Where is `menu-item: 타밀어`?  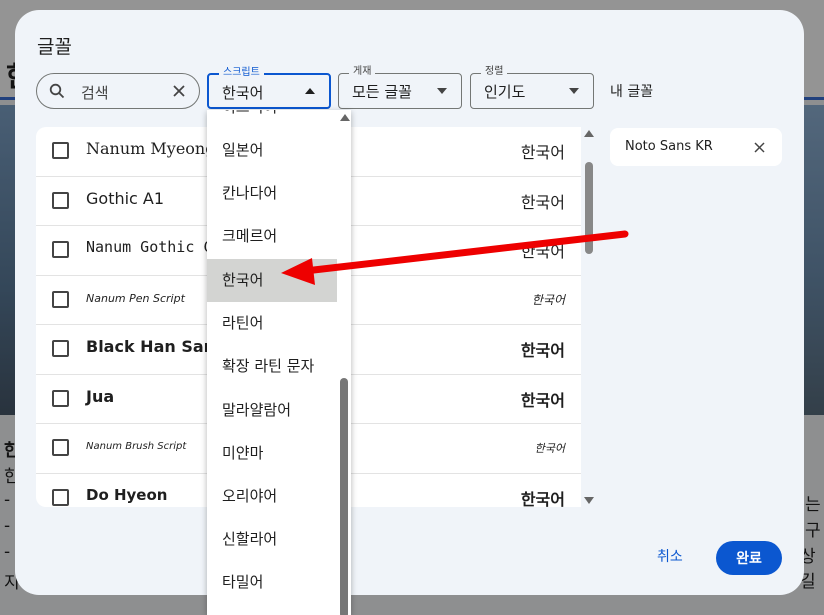
menu-item: 타밀어 is located at coordinates (272, 582).